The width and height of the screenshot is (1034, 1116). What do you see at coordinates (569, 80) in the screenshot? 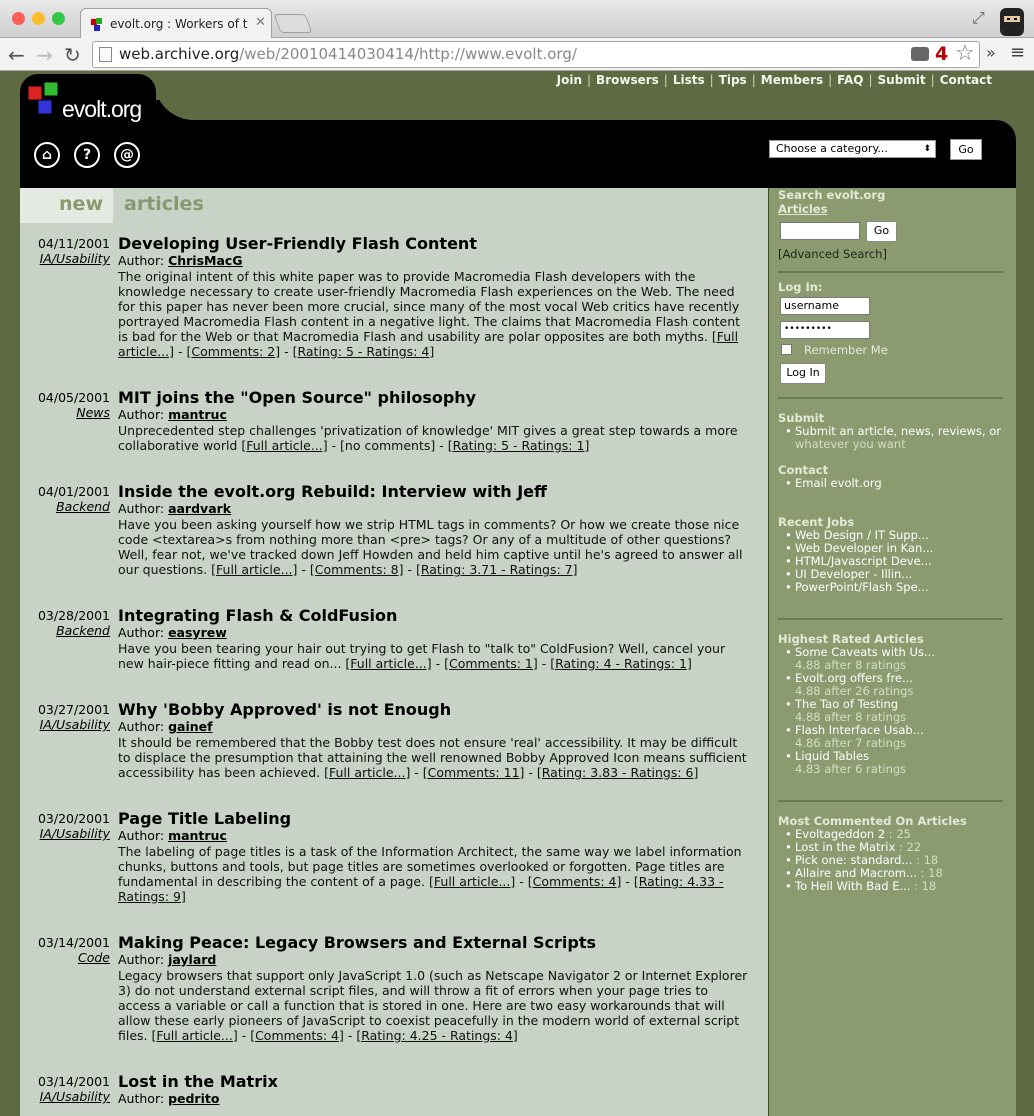
I see `top-link-join: Join` at bounding box center [569, 80].